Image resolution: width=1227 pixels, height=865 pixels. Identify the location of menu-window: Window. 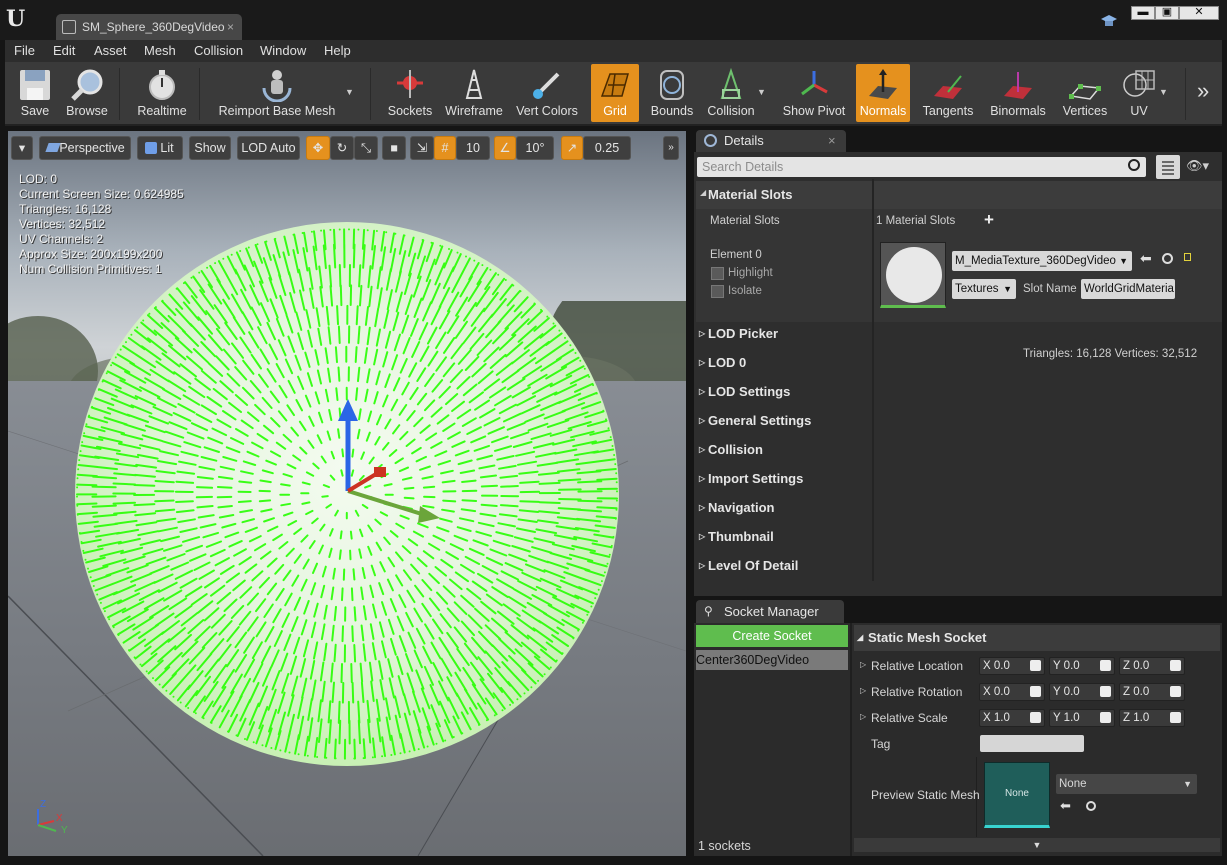
(283, 50).